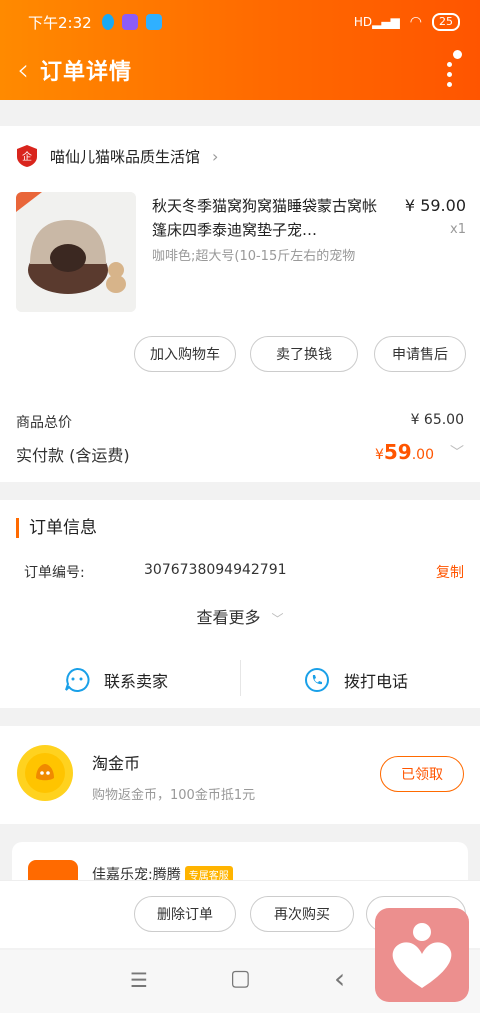 This screenshot has height=1013, width=480. Describe the element at coordinates (415, 22) in the screenshot. I see `wifi-icon: ◠` at that location.